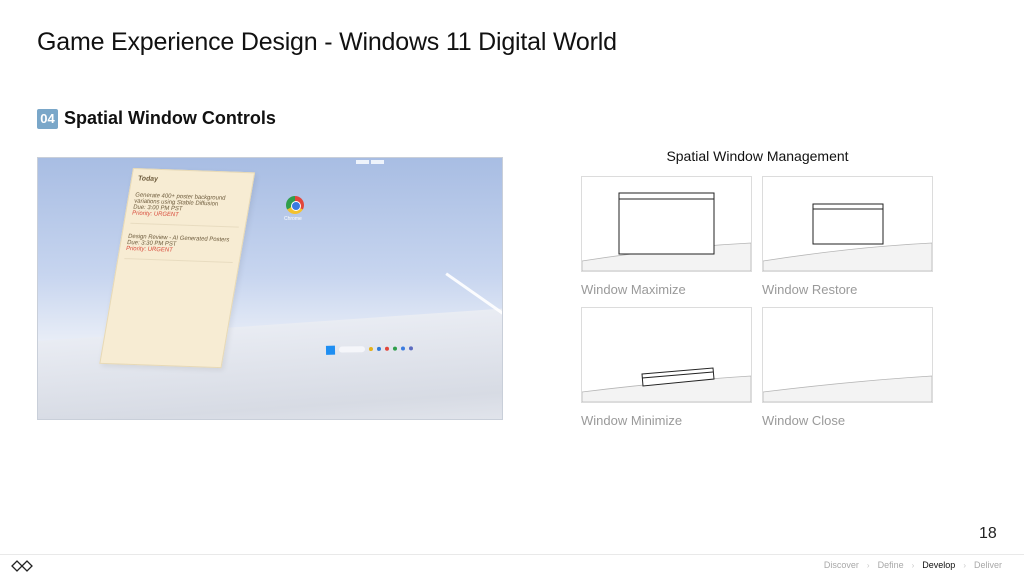 The height and width of the screenshot is (577, 1024). Describe the element at coordinates (666, 384) in the screenshot. I see `minimize-illustration` at that location.